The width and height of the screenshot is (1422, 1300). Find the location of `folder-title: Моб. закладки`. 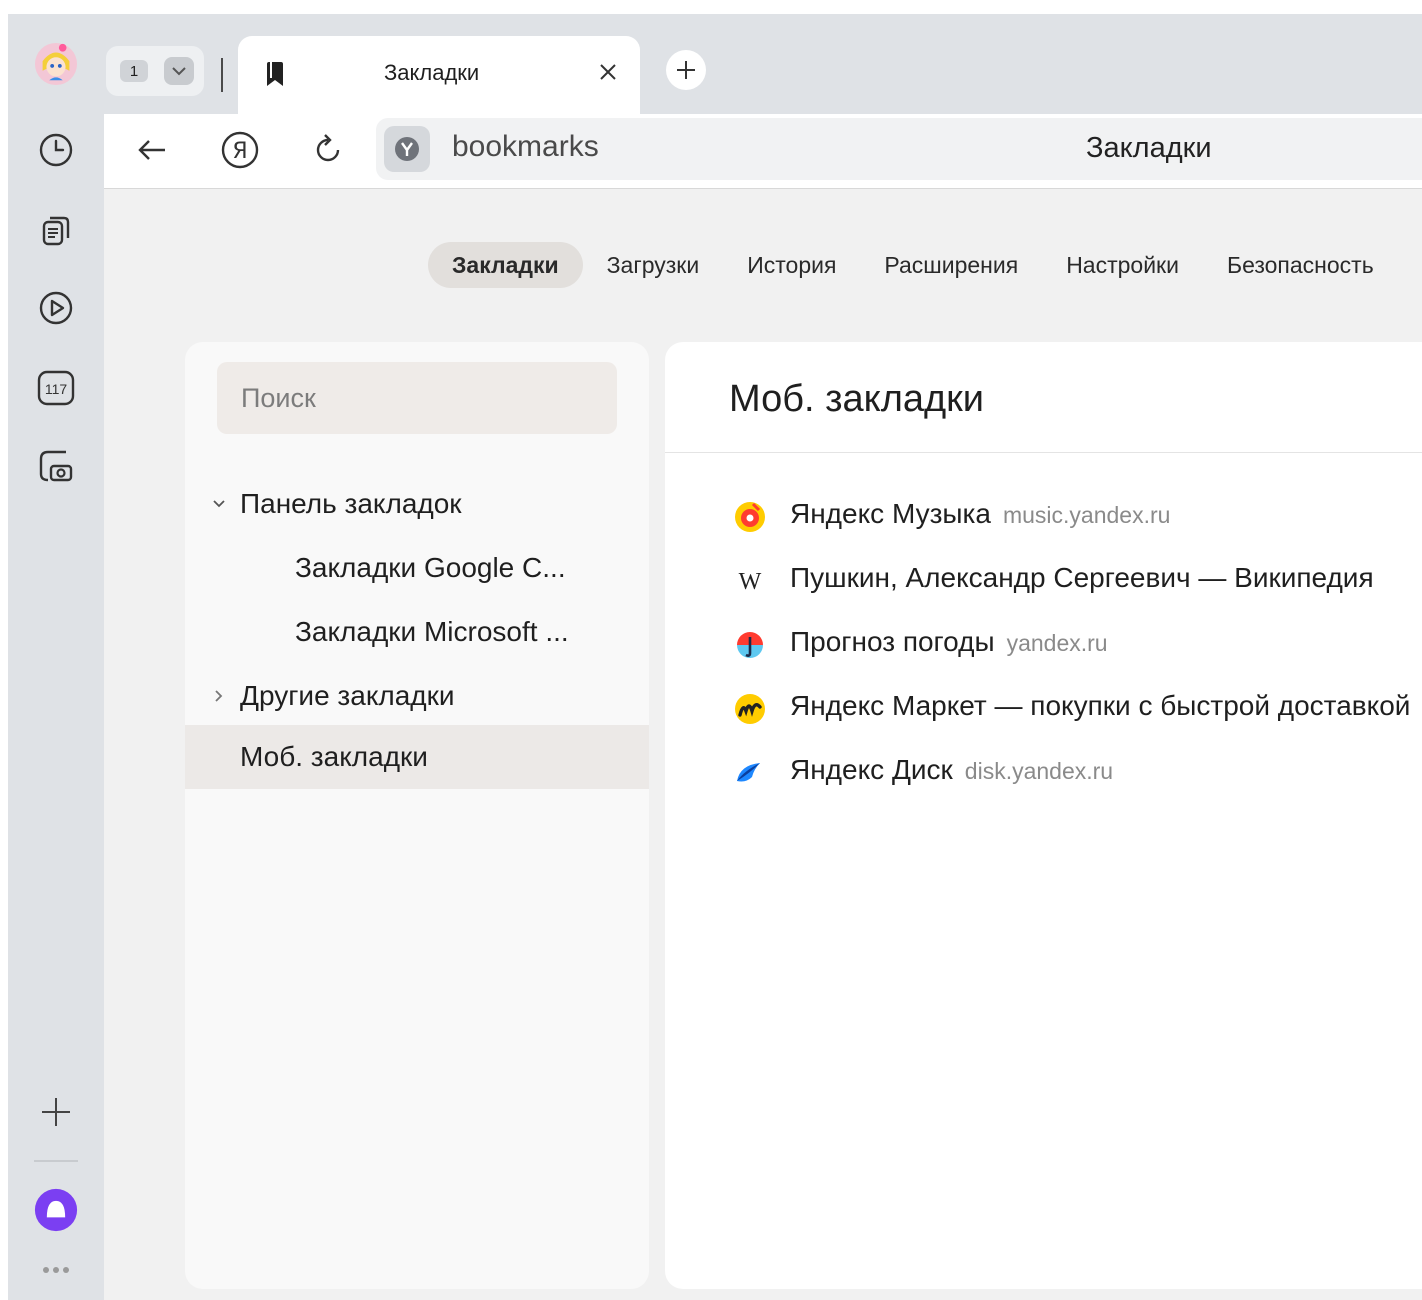

folder-title: Моб. закладки is located at coordinates (857, 399).